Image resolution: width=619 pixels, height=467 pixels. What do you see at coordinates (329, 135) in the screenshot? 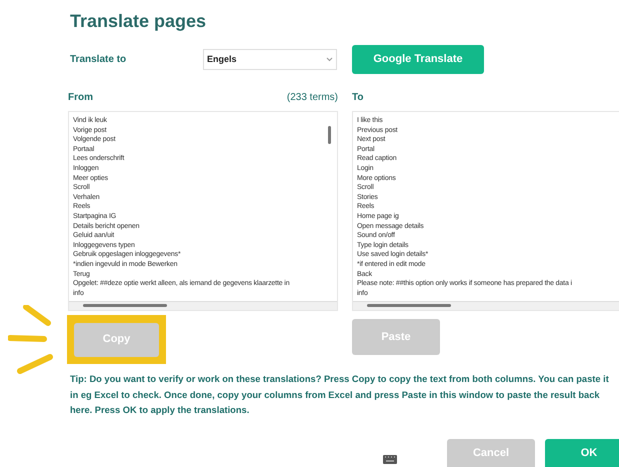
I see `vertical-scrollbar` at bounding box center [329, 135].